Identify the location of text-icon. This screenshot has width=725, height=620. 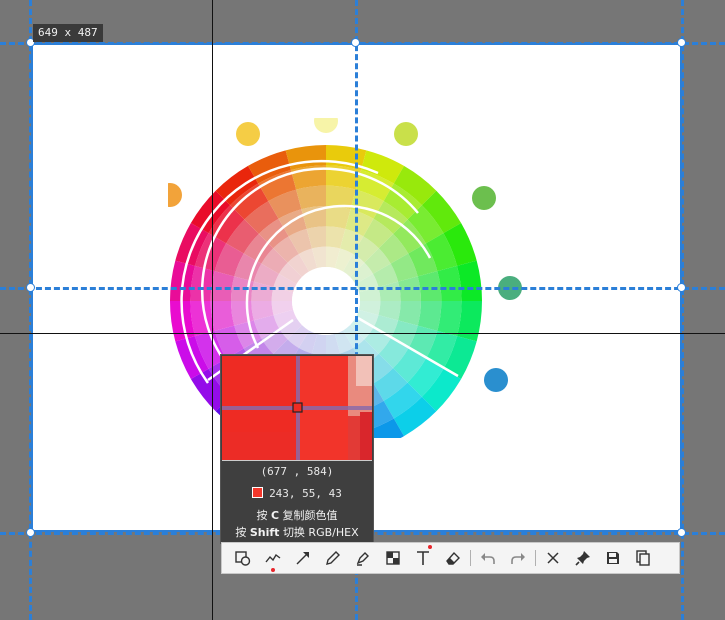
(423, 558).